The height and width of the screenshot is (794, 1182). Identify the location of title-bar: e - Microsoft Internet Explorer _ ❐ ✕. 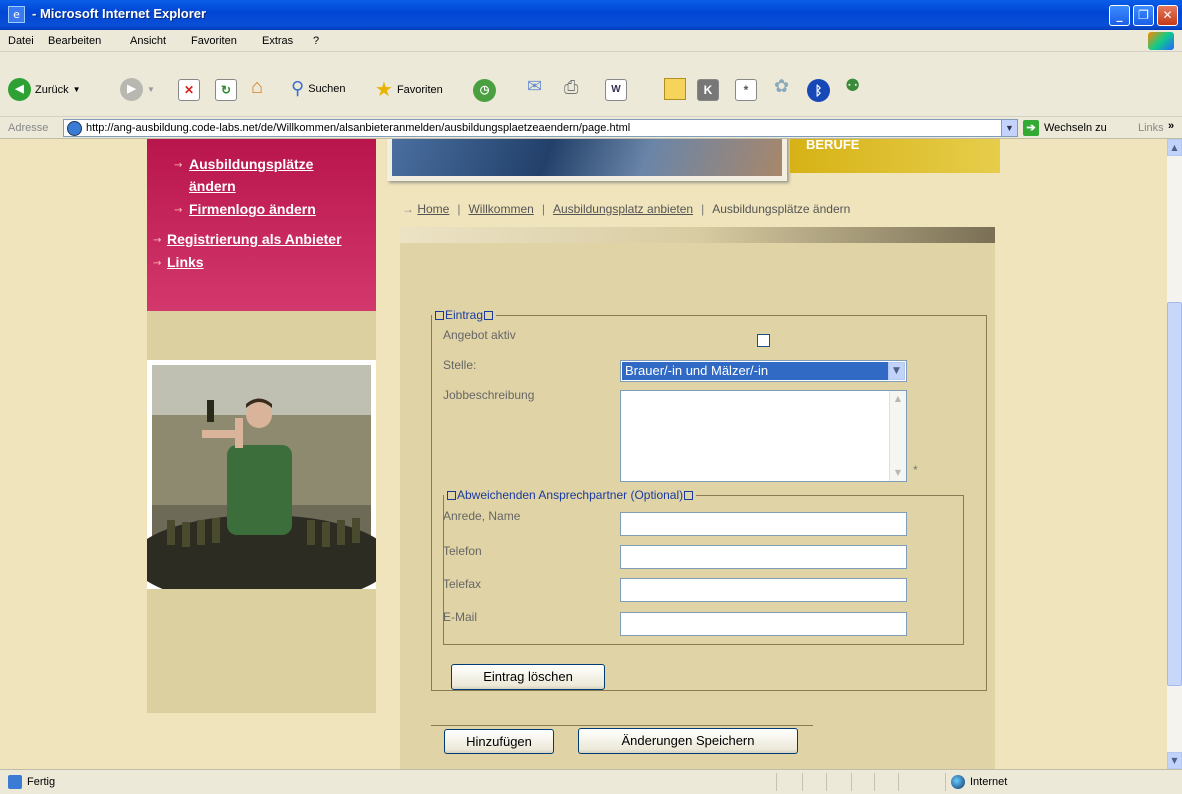
(591, 15).